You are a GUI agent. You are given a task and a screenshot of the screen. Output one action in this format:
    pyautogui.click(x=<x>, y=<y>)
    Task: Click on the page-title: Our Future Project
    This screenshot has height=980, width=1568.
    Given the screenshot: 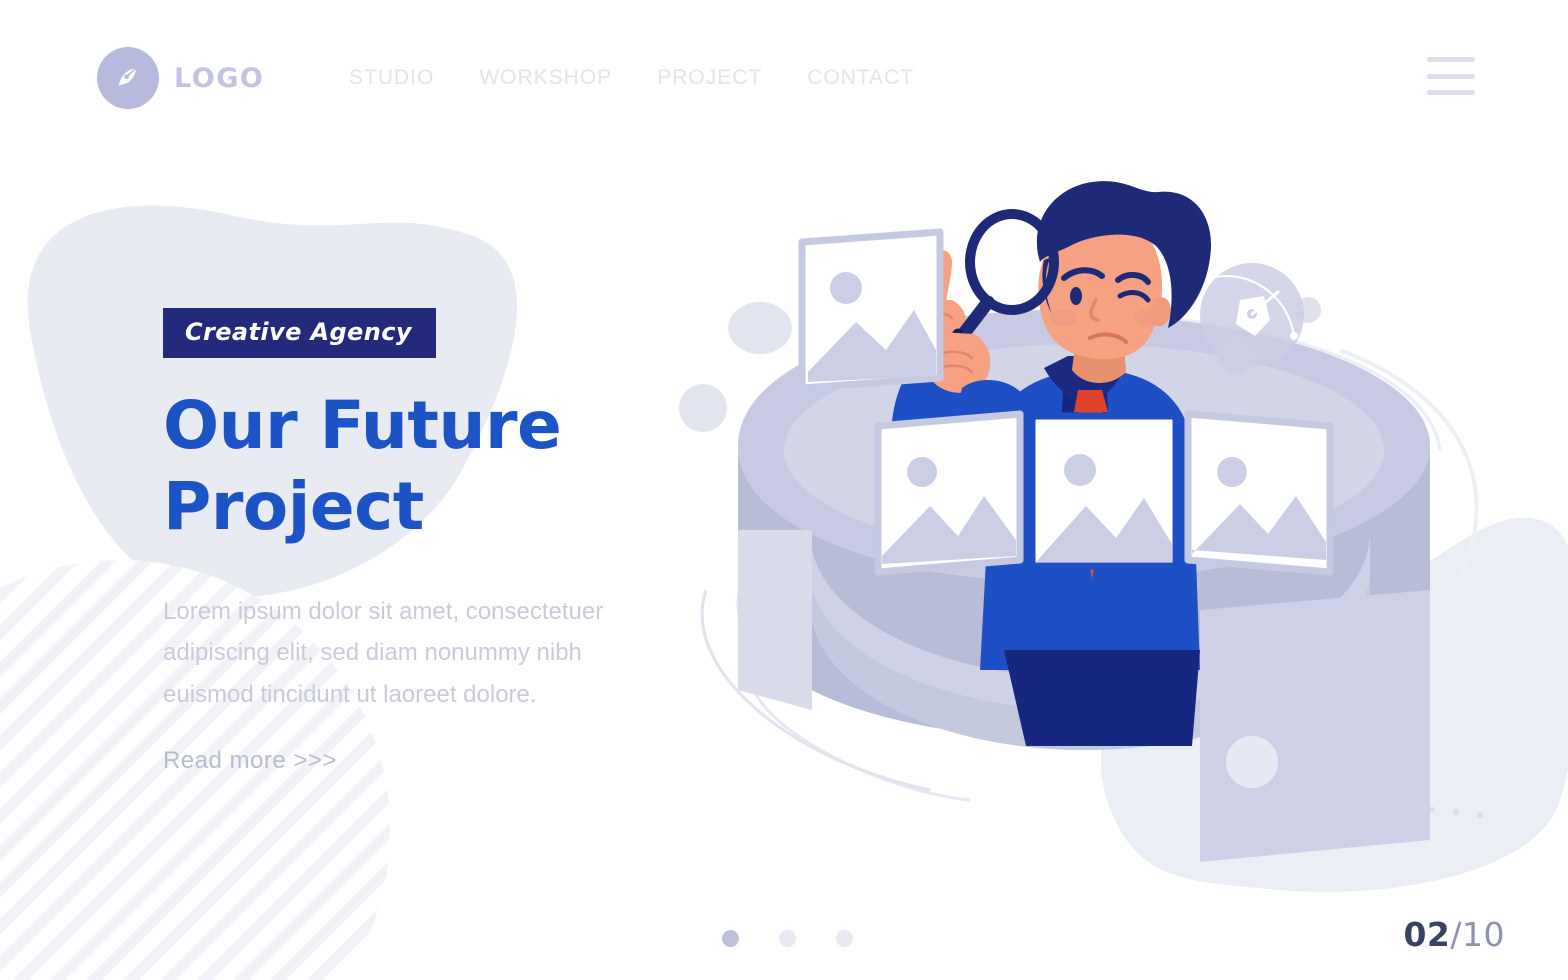 What is the action you would take?
    pyautogui.click(x=362, y=466)
    